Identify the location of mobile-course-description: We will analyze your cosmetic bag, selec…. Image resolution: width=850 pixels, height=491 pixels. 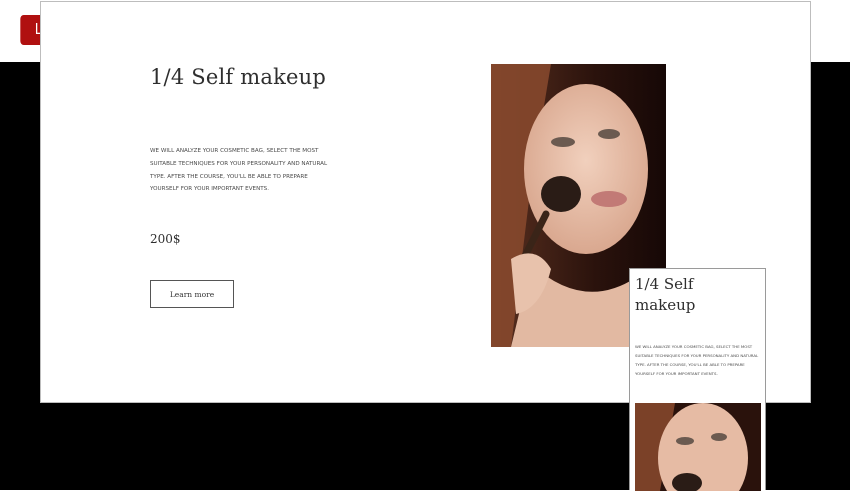
(697, 360).